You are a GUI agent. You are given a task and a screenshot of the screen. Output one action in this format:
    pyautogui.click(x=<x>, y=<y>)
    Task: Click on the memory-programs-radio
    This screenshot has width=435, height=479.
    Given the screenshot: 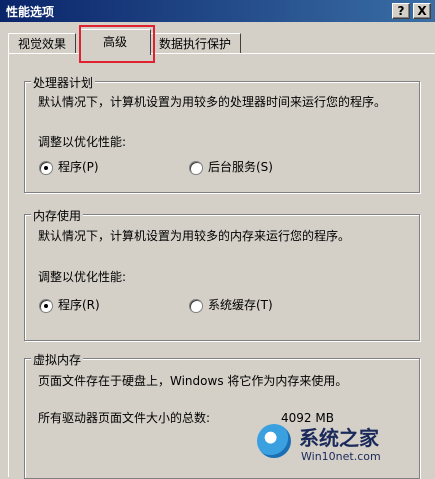 What is the action you would take?
    pyautogui.click(x=46, y=306)
    